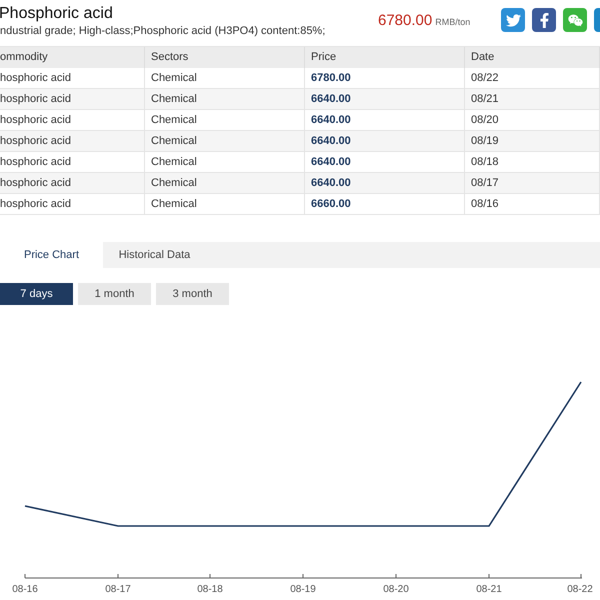 This screenshot has height=600, width=600. I want to click on table-cell: 08/18, so click(532, 162).